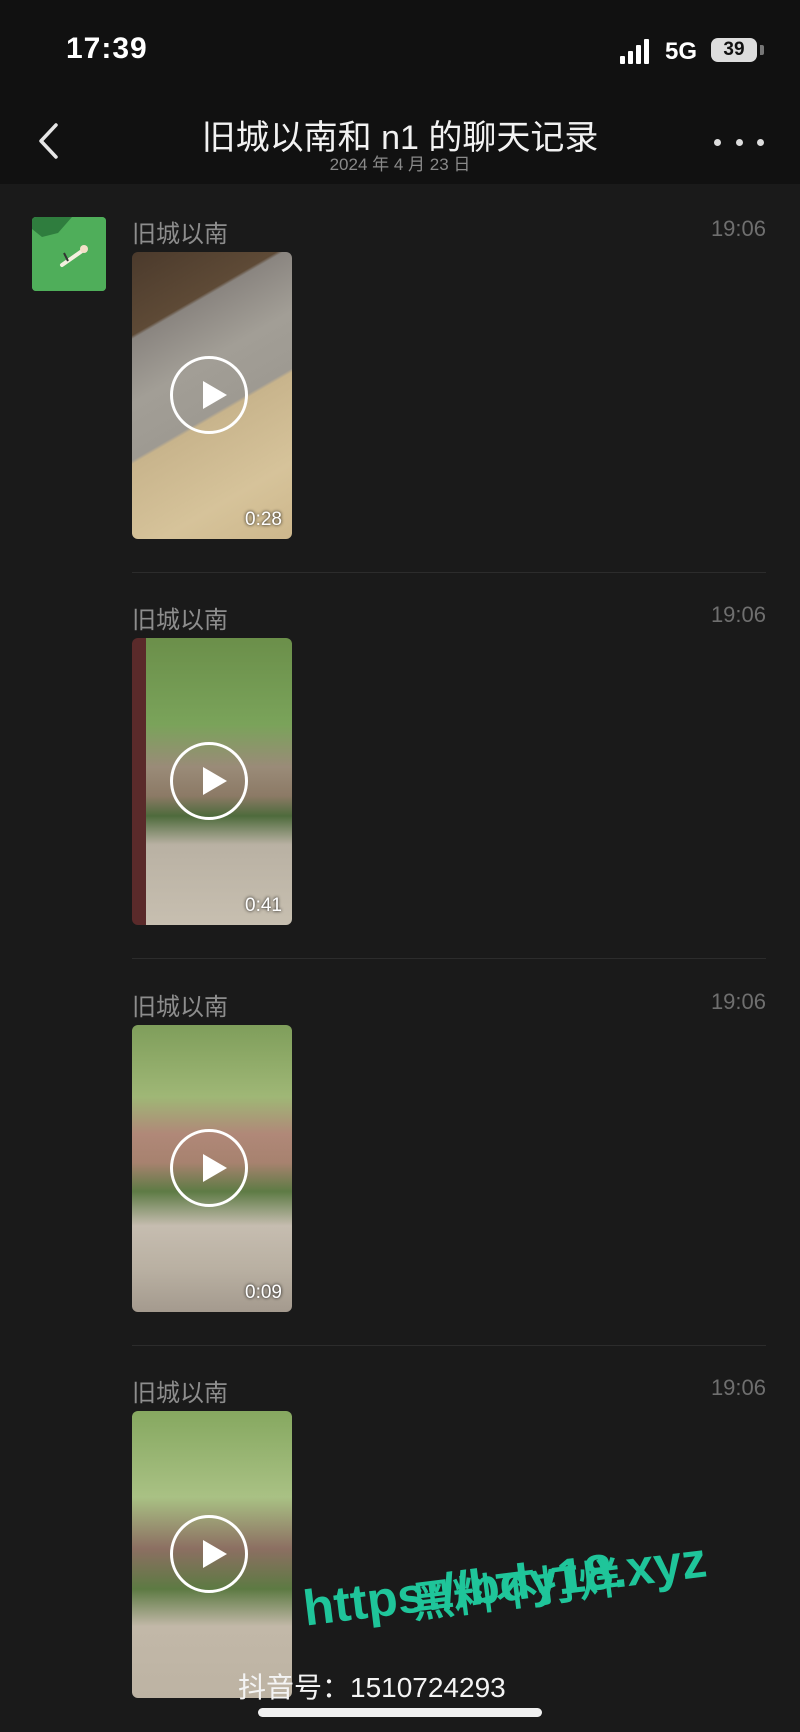 The height and width of the screenshot is (1732, 800). What do you see at coordinates (400, 50) in the screenshot?
I see `status-bar: 17:39 5G 39` at bounding box center [400, 50].